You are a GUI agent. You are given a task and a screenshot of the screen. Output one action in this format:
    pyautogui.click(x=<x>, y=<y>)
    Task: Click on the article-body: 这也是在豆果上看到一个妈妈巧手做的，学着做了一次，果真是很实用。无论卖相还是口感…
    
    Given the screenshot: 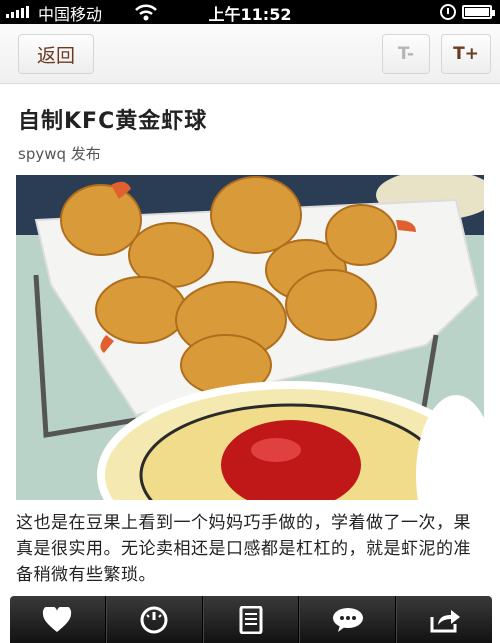 What is the action you would take?
    pyautogui.click(x=243, y=549)
    